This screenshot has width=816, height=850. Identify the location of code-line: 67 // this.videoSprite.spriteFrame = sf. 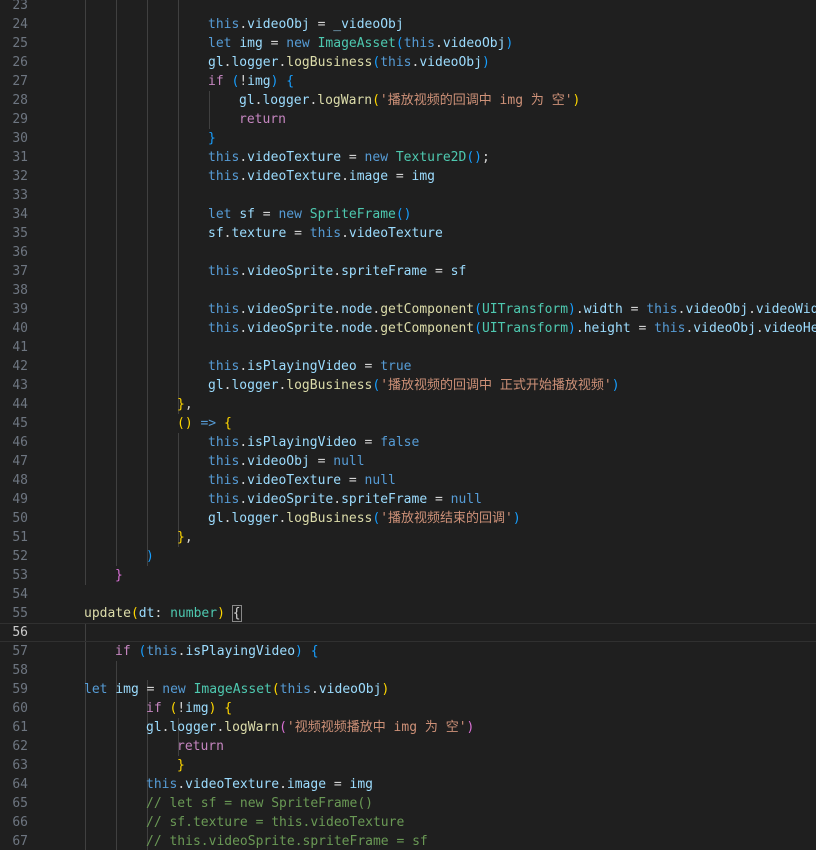
(408, 841).